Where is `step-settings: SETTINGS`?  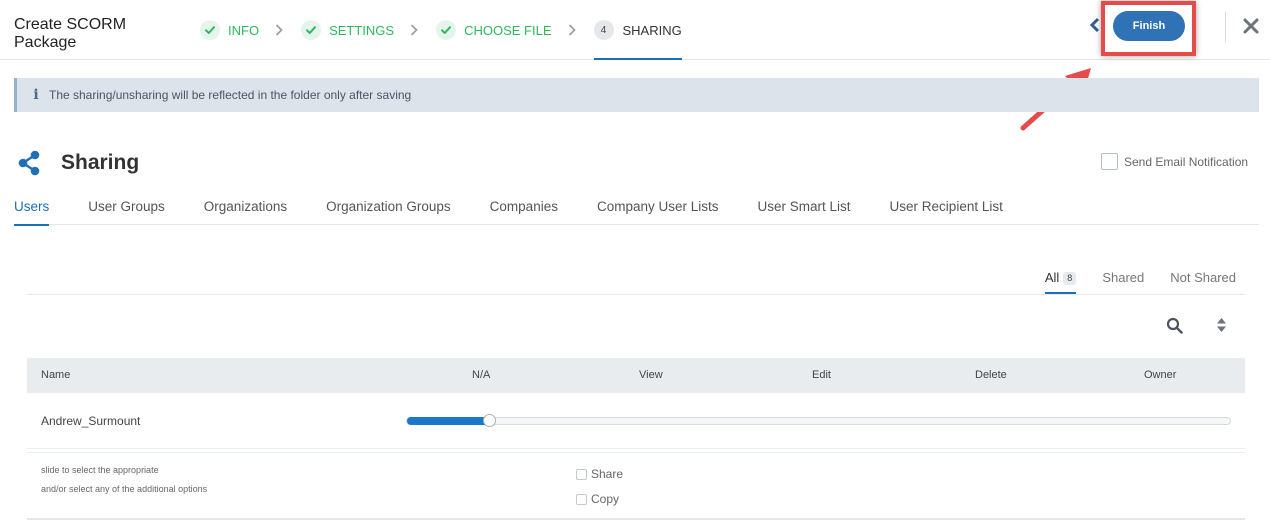
step-settings: SETTINGS is located at coordinates (347, 30).